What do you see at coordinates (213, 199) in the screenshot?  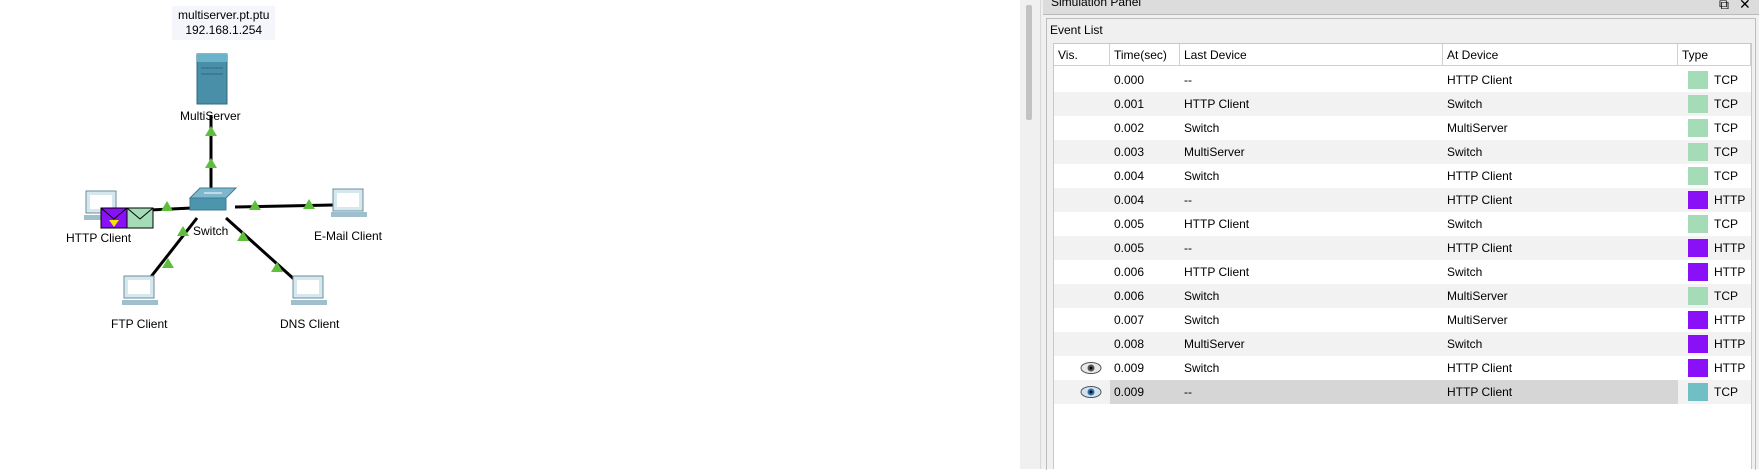 I see `switch-icon` at bounding box center [213, 199].